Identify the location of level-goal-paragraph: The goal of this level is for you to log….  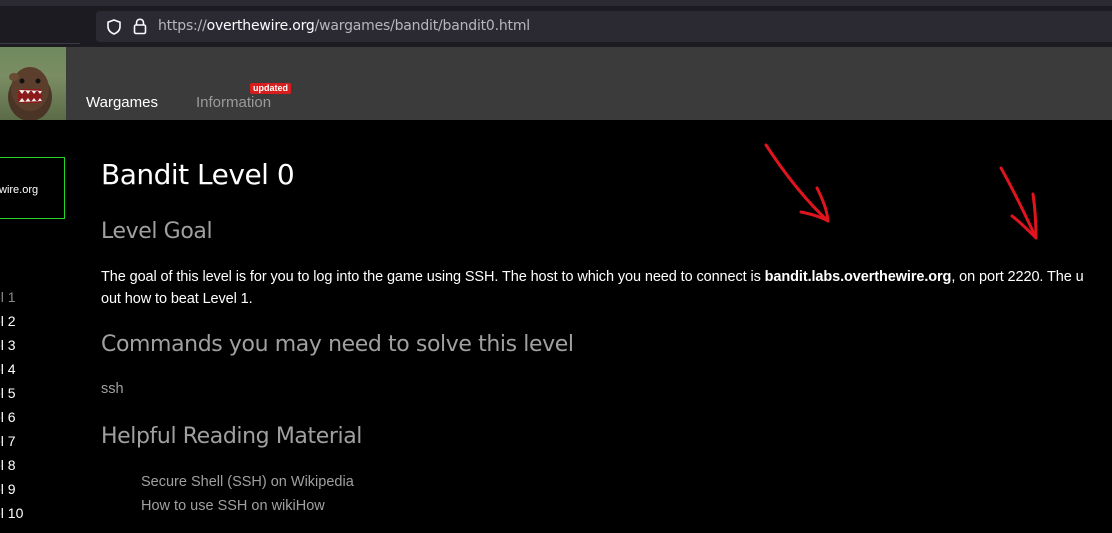
(606, 288).